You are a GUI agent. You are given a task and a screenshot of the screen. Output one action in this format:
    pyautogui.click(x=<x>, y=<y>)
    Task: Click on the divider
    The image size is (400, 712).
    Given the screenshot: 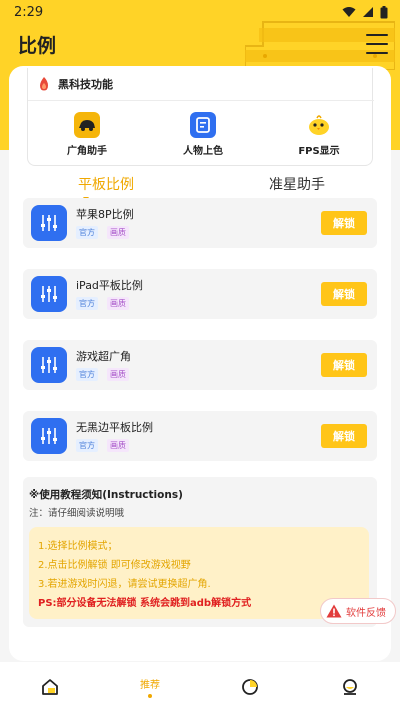 What is the action you would take?
    pyautogui.click(x=201, y=100)
    